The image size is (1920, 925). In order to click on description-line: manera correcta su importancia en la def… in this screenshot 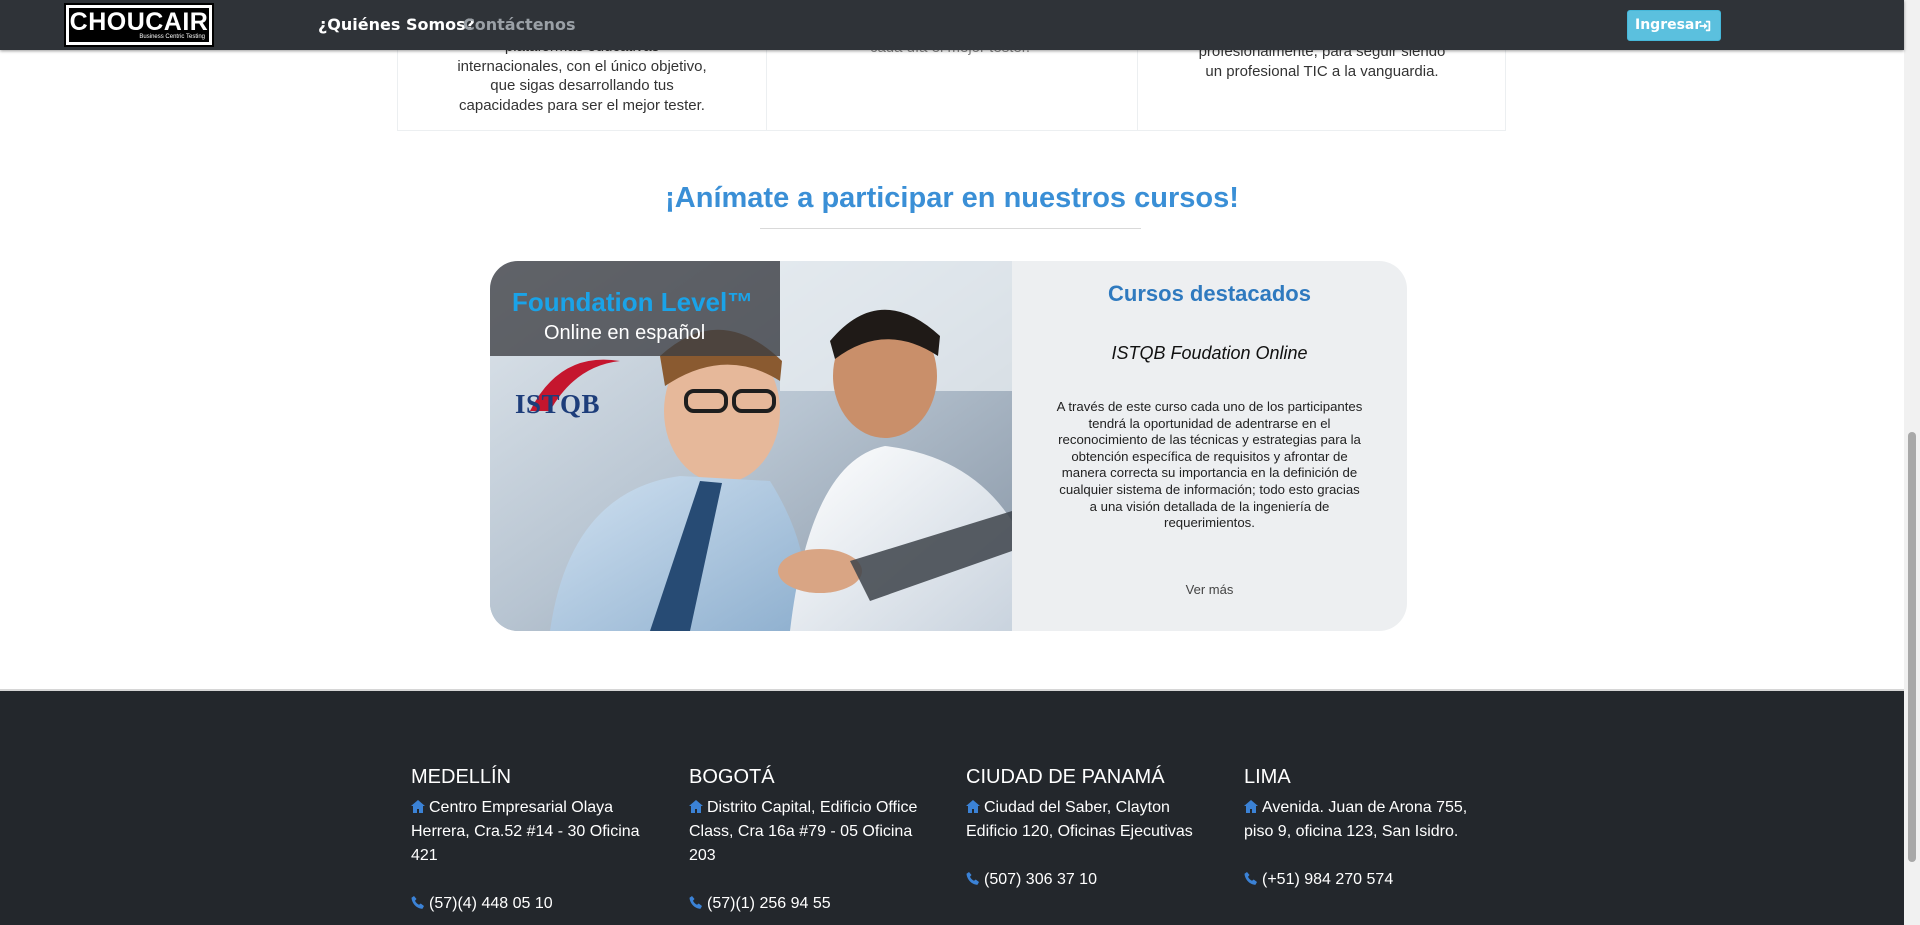, I will do `click(1209, 473)`.